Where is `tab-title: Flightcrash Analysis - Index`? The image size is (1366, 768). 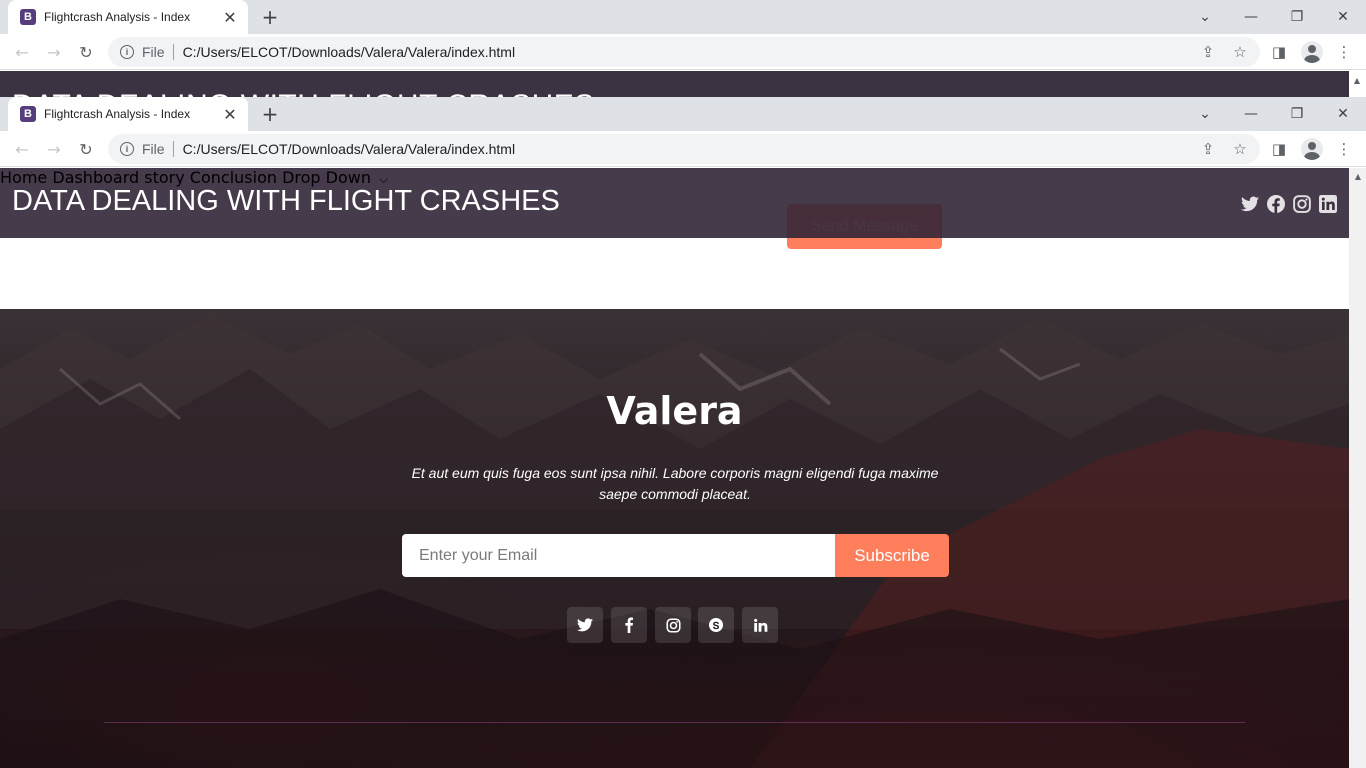 tab-title: Flightcrash Analysis - Index is located at coordinates (117, 114).